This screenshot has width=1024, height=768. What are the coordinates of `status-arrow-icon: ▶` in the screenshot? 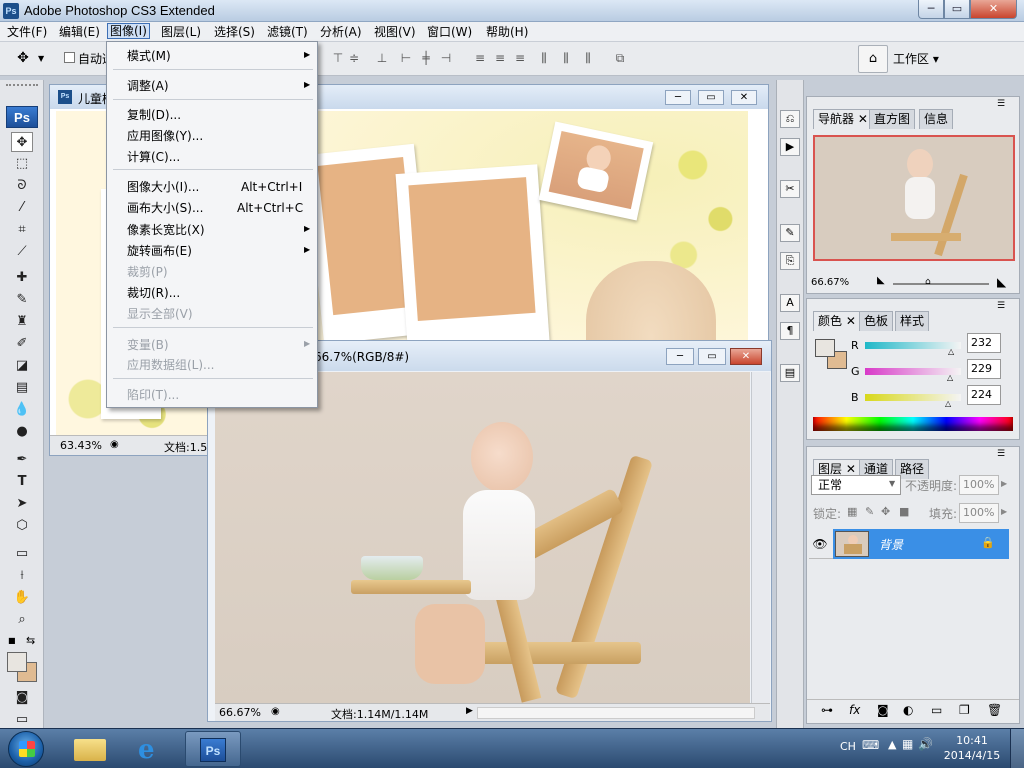 It's located at (469, 711).